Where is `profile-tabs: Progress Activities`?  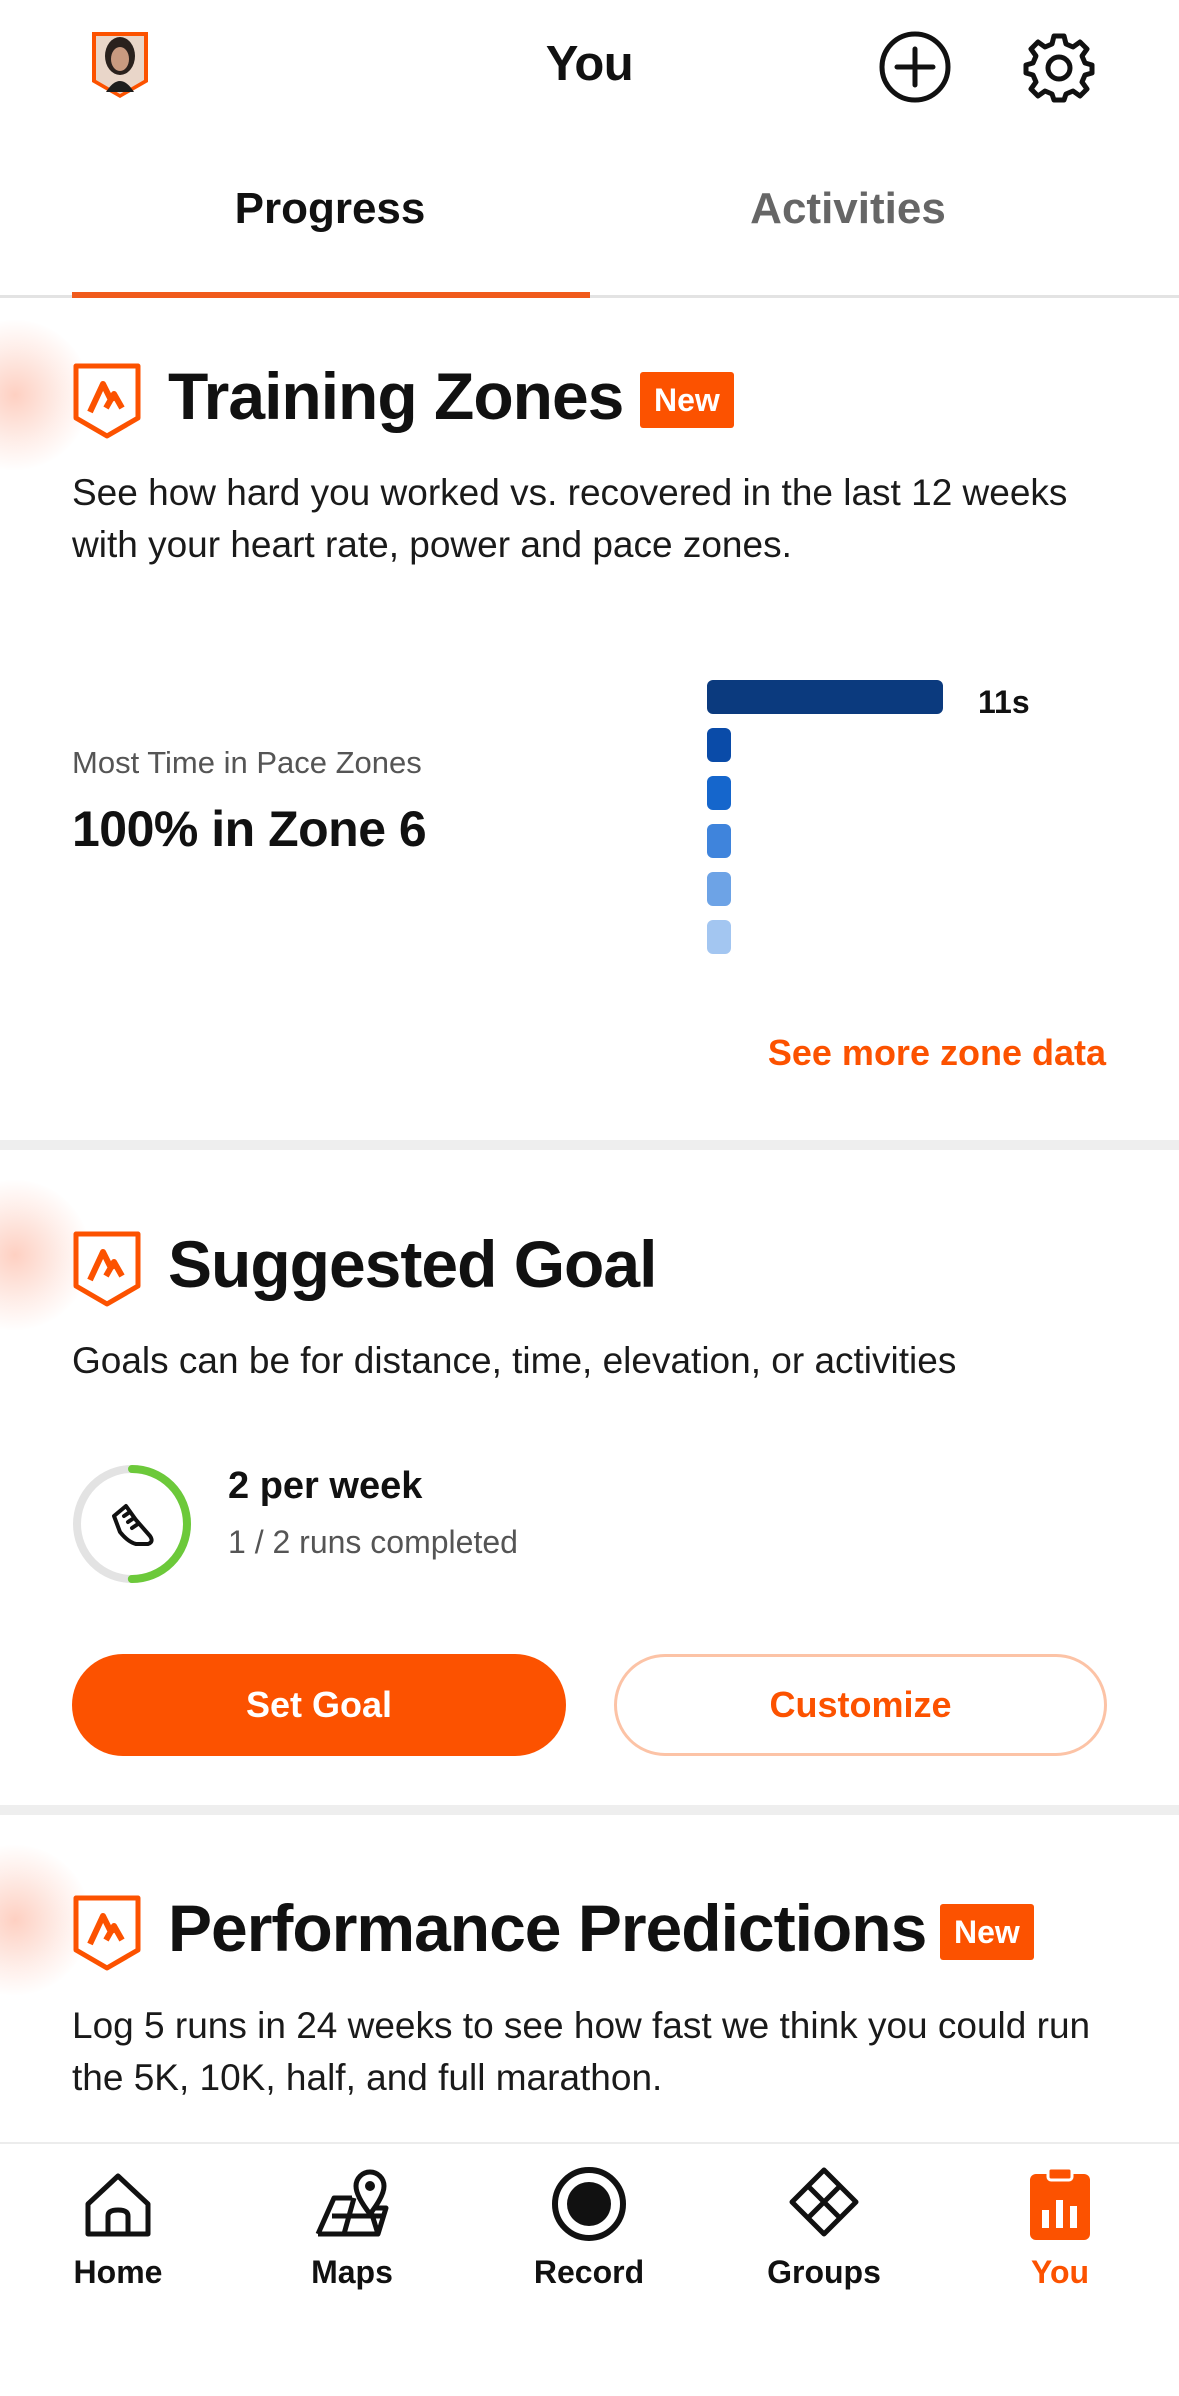 profile-tabs: Progress Activities is located at coordinates (589, 224).